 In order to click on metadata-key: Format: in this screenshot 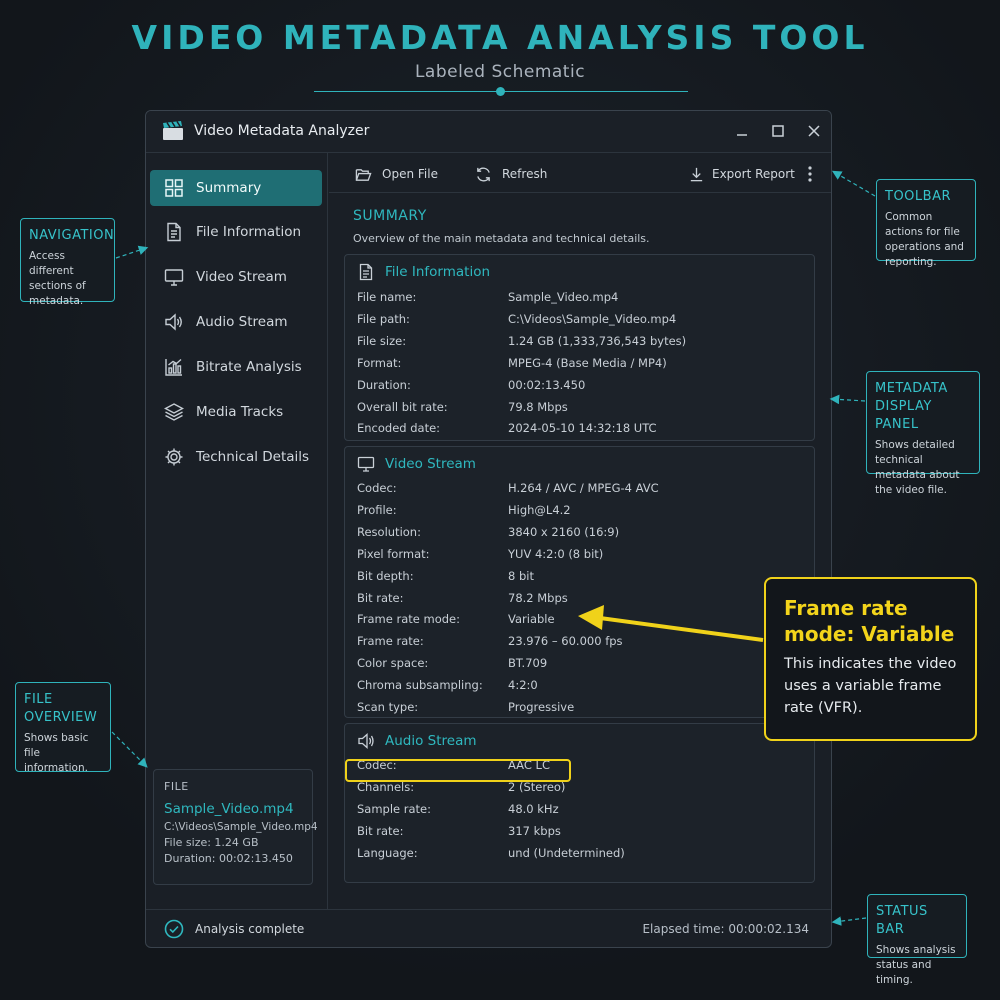, I will do `click(379, 362)`.